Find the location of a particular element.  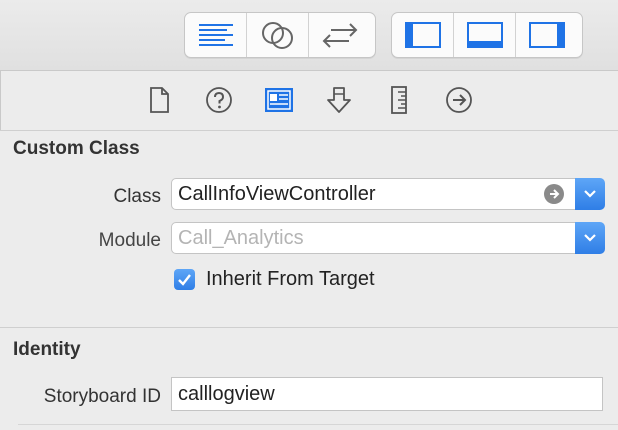

tab-identity-inspector is located at coordinates (279, 100).